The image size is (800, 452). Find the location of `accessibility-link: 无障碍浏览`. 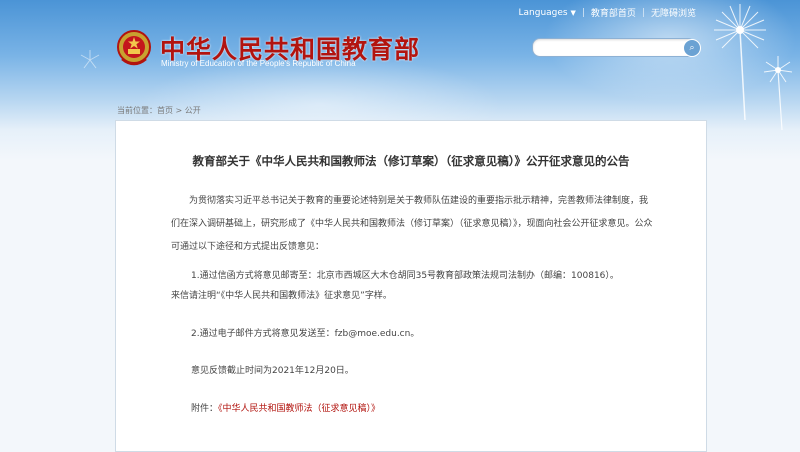

accessibility-link: 无障碍浏览 is located at coordinates (673, 12).